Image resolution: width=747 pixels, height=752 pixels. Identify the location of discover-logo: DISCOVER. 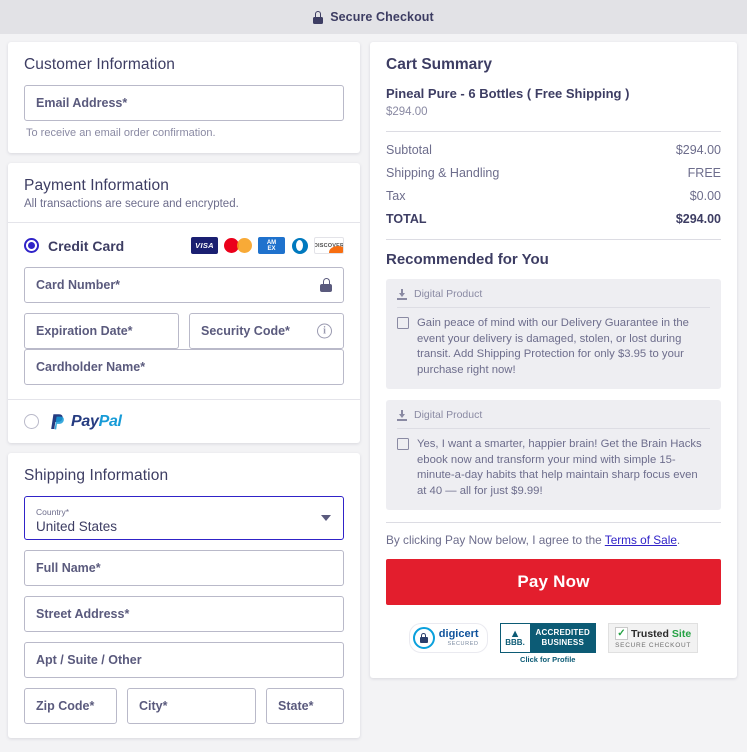
(329, 245).